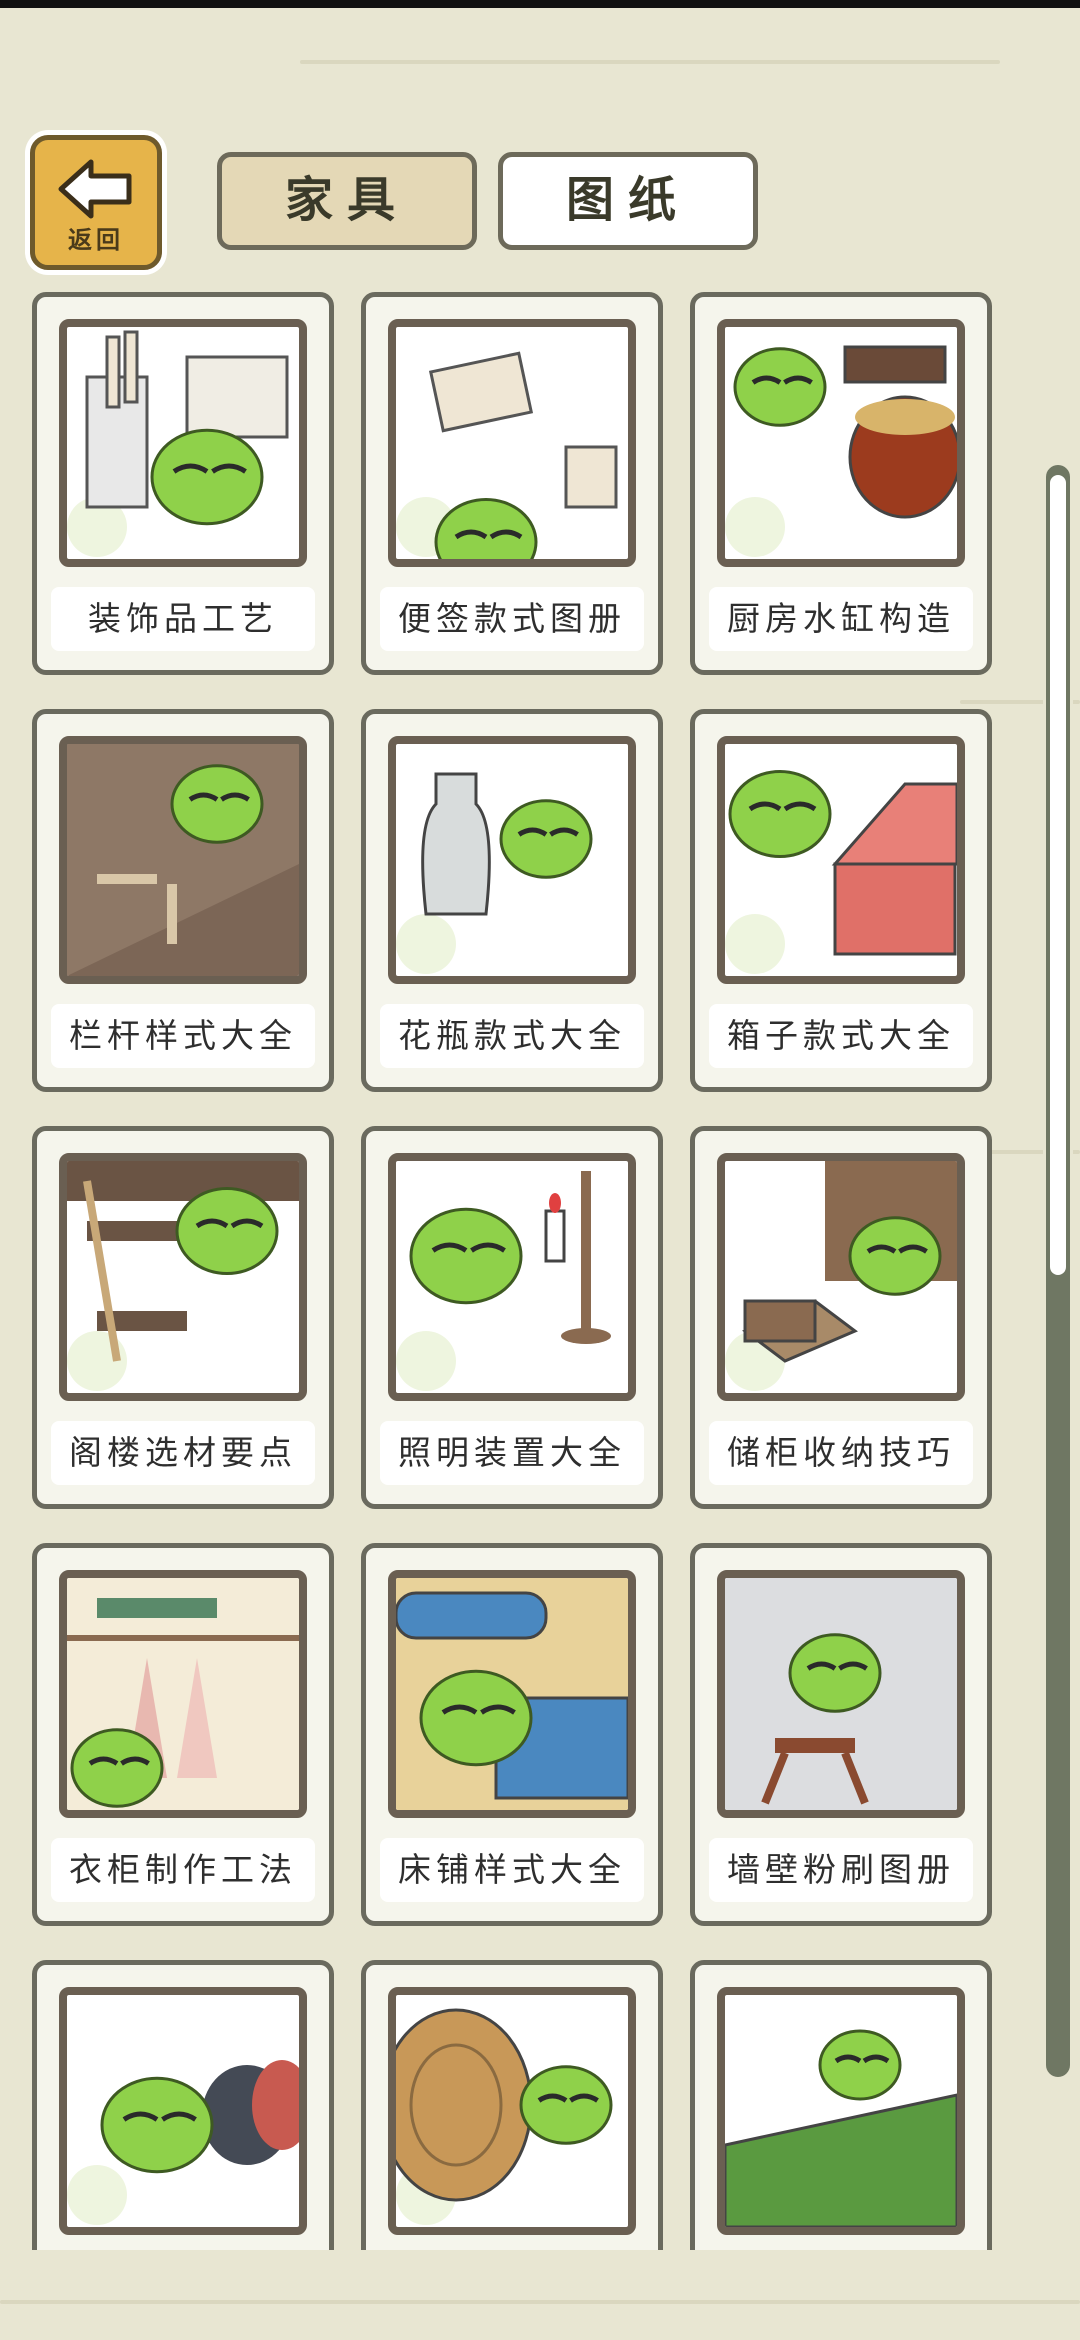 This screenshot has height=2340, width=1080. What do you see at coordinates (183, 1453) in the screenshot?
I see `item-label: 阁楼选材要点` at bounding box center [183, 1453].